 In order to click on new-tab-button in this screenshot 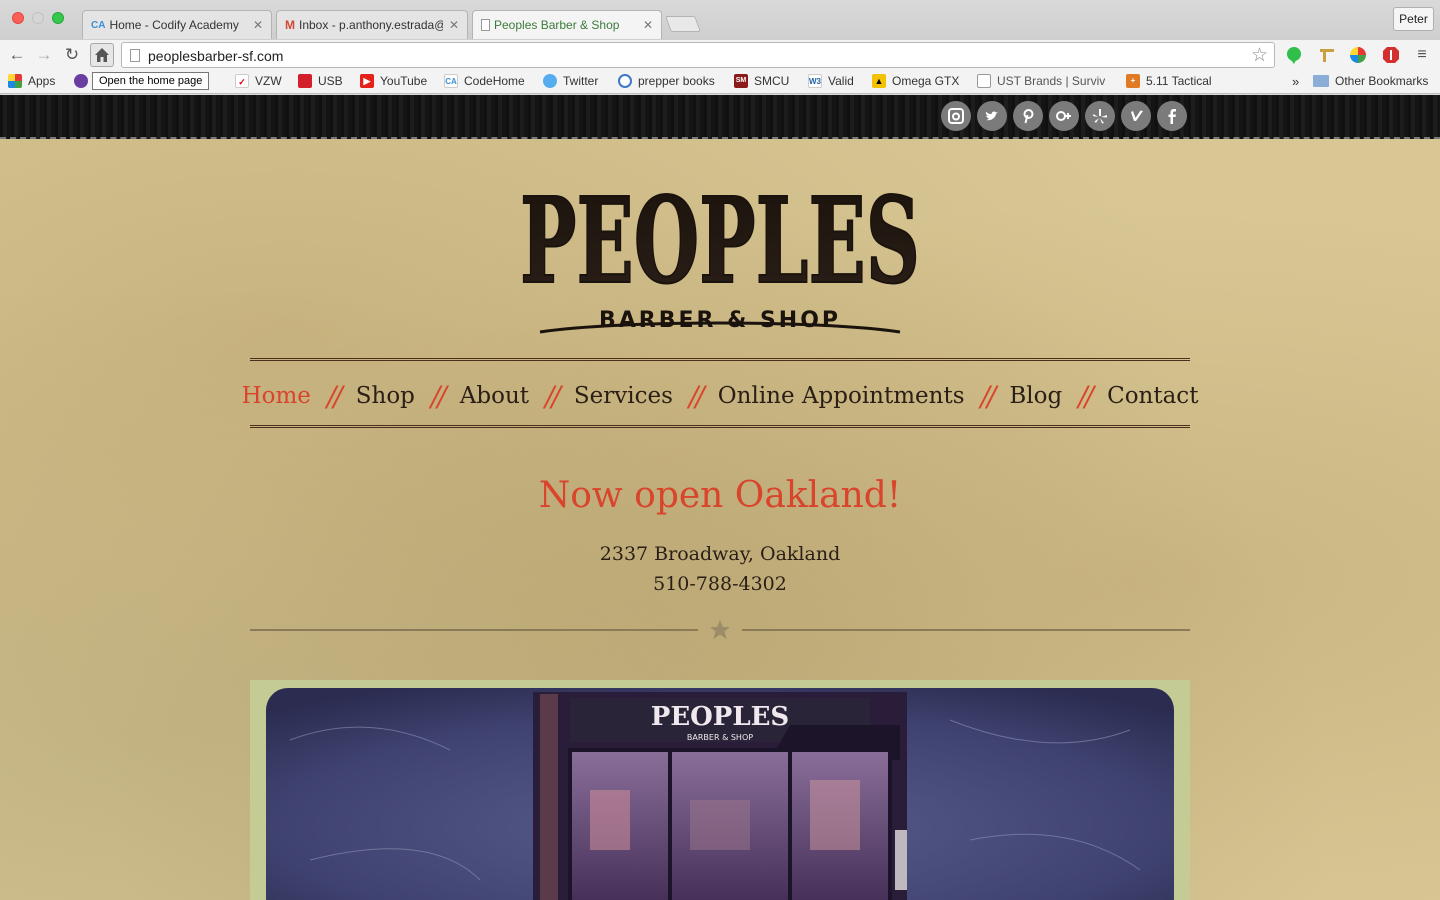, I will do `click(683, 24)`.